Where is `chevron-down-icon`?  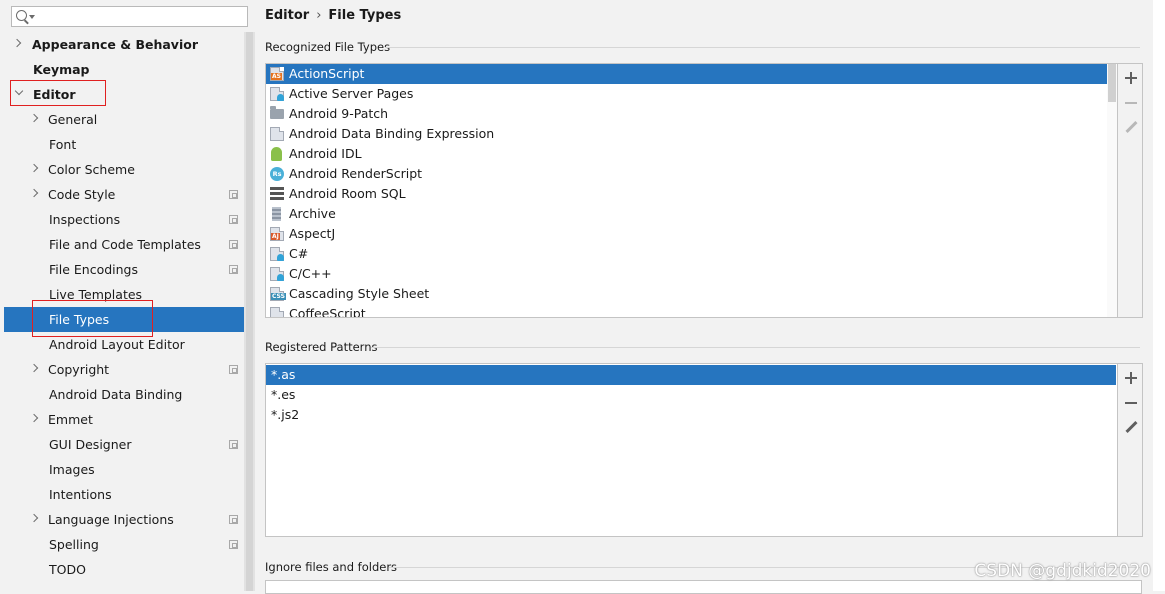
chevron-down-icon is located at coordinates (19, 91).